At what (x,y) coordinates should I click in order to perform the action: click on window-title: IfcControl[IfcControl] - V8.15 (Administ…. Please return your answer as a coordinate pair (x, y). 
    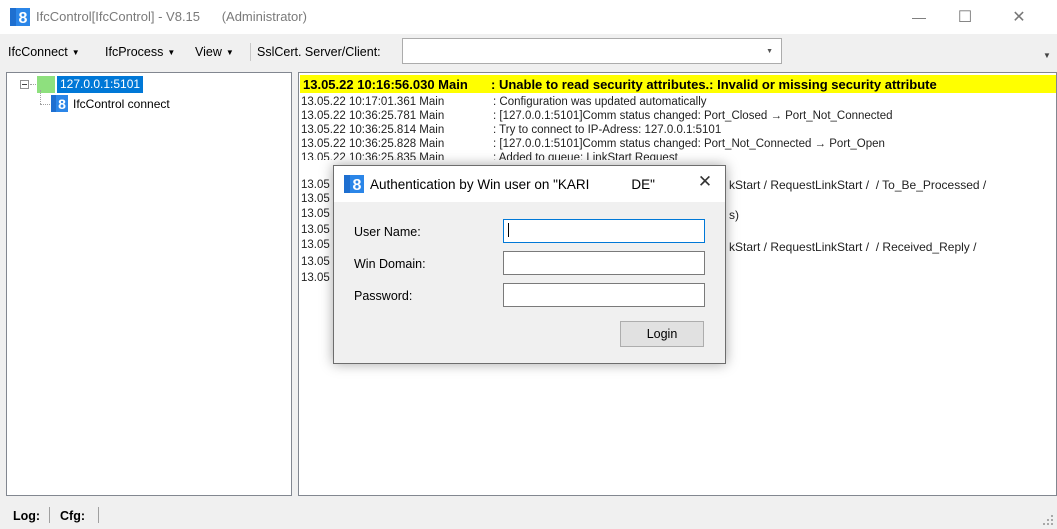
    Looking at the image, I should click on (171, 16).